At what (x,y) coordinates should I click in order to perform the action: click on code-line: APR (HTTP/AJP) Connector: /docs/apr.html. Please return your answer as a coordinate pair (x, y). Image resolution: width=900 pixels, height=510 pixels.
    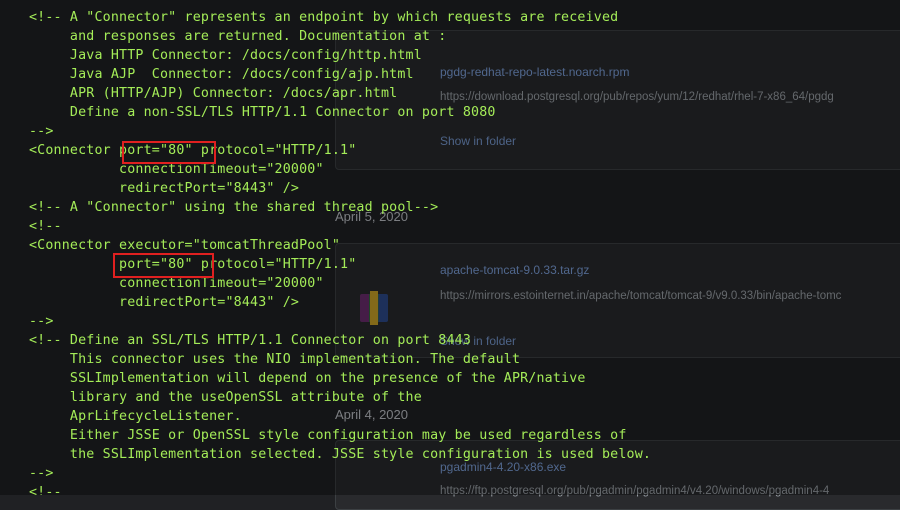
    Looking at the image, I should click on (213, 93).